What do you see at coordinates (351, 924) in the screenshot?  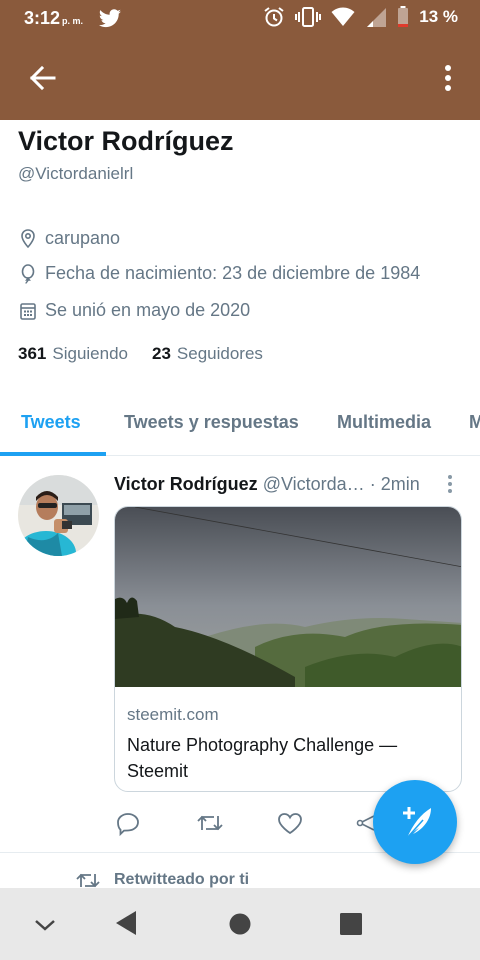 I see `nav-recents-icon` at bounding box center [351, 924].